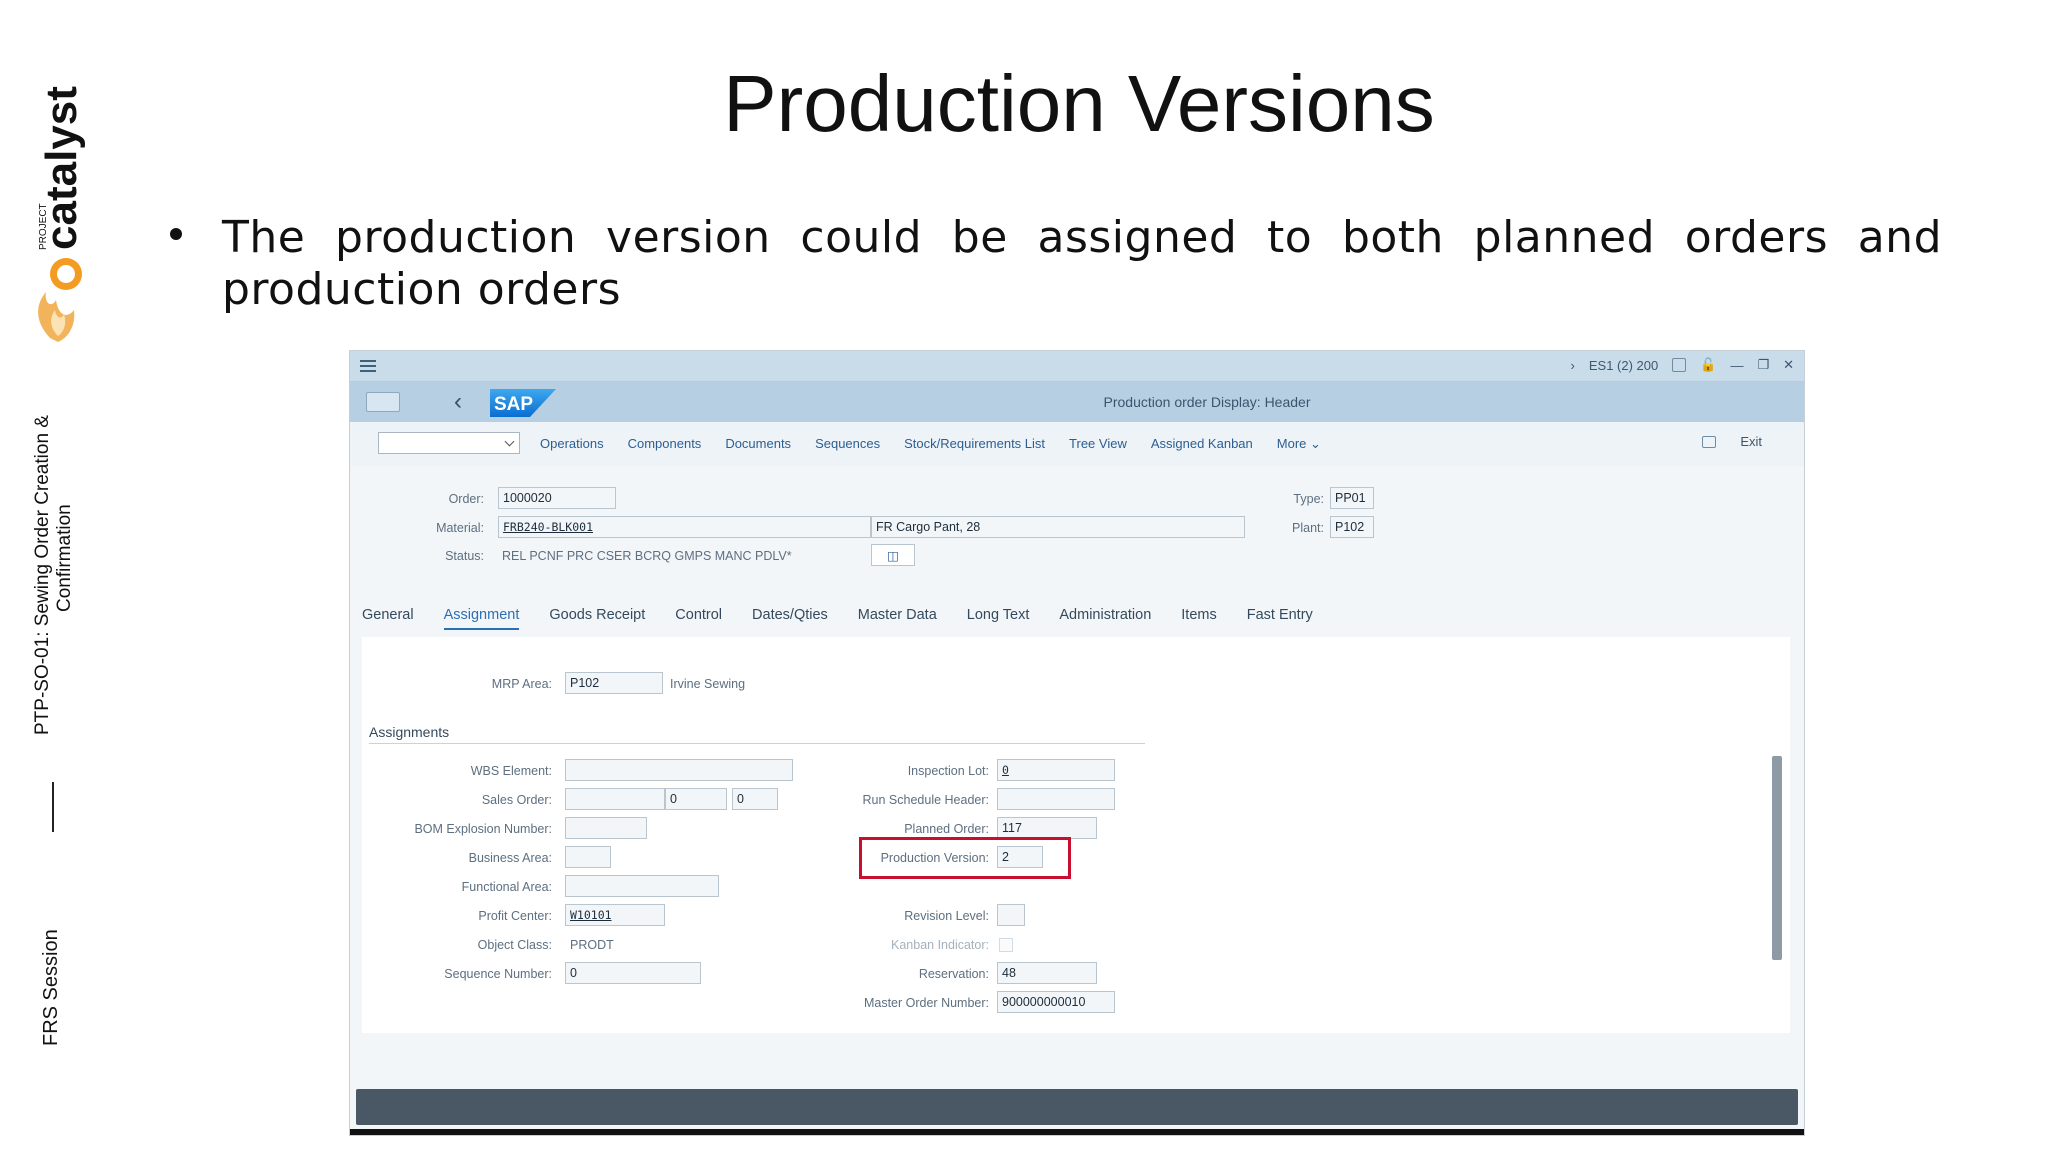 This screenshot has height=1152, width=2048. I want to click on plant-field: P102, so click(1352, 527).